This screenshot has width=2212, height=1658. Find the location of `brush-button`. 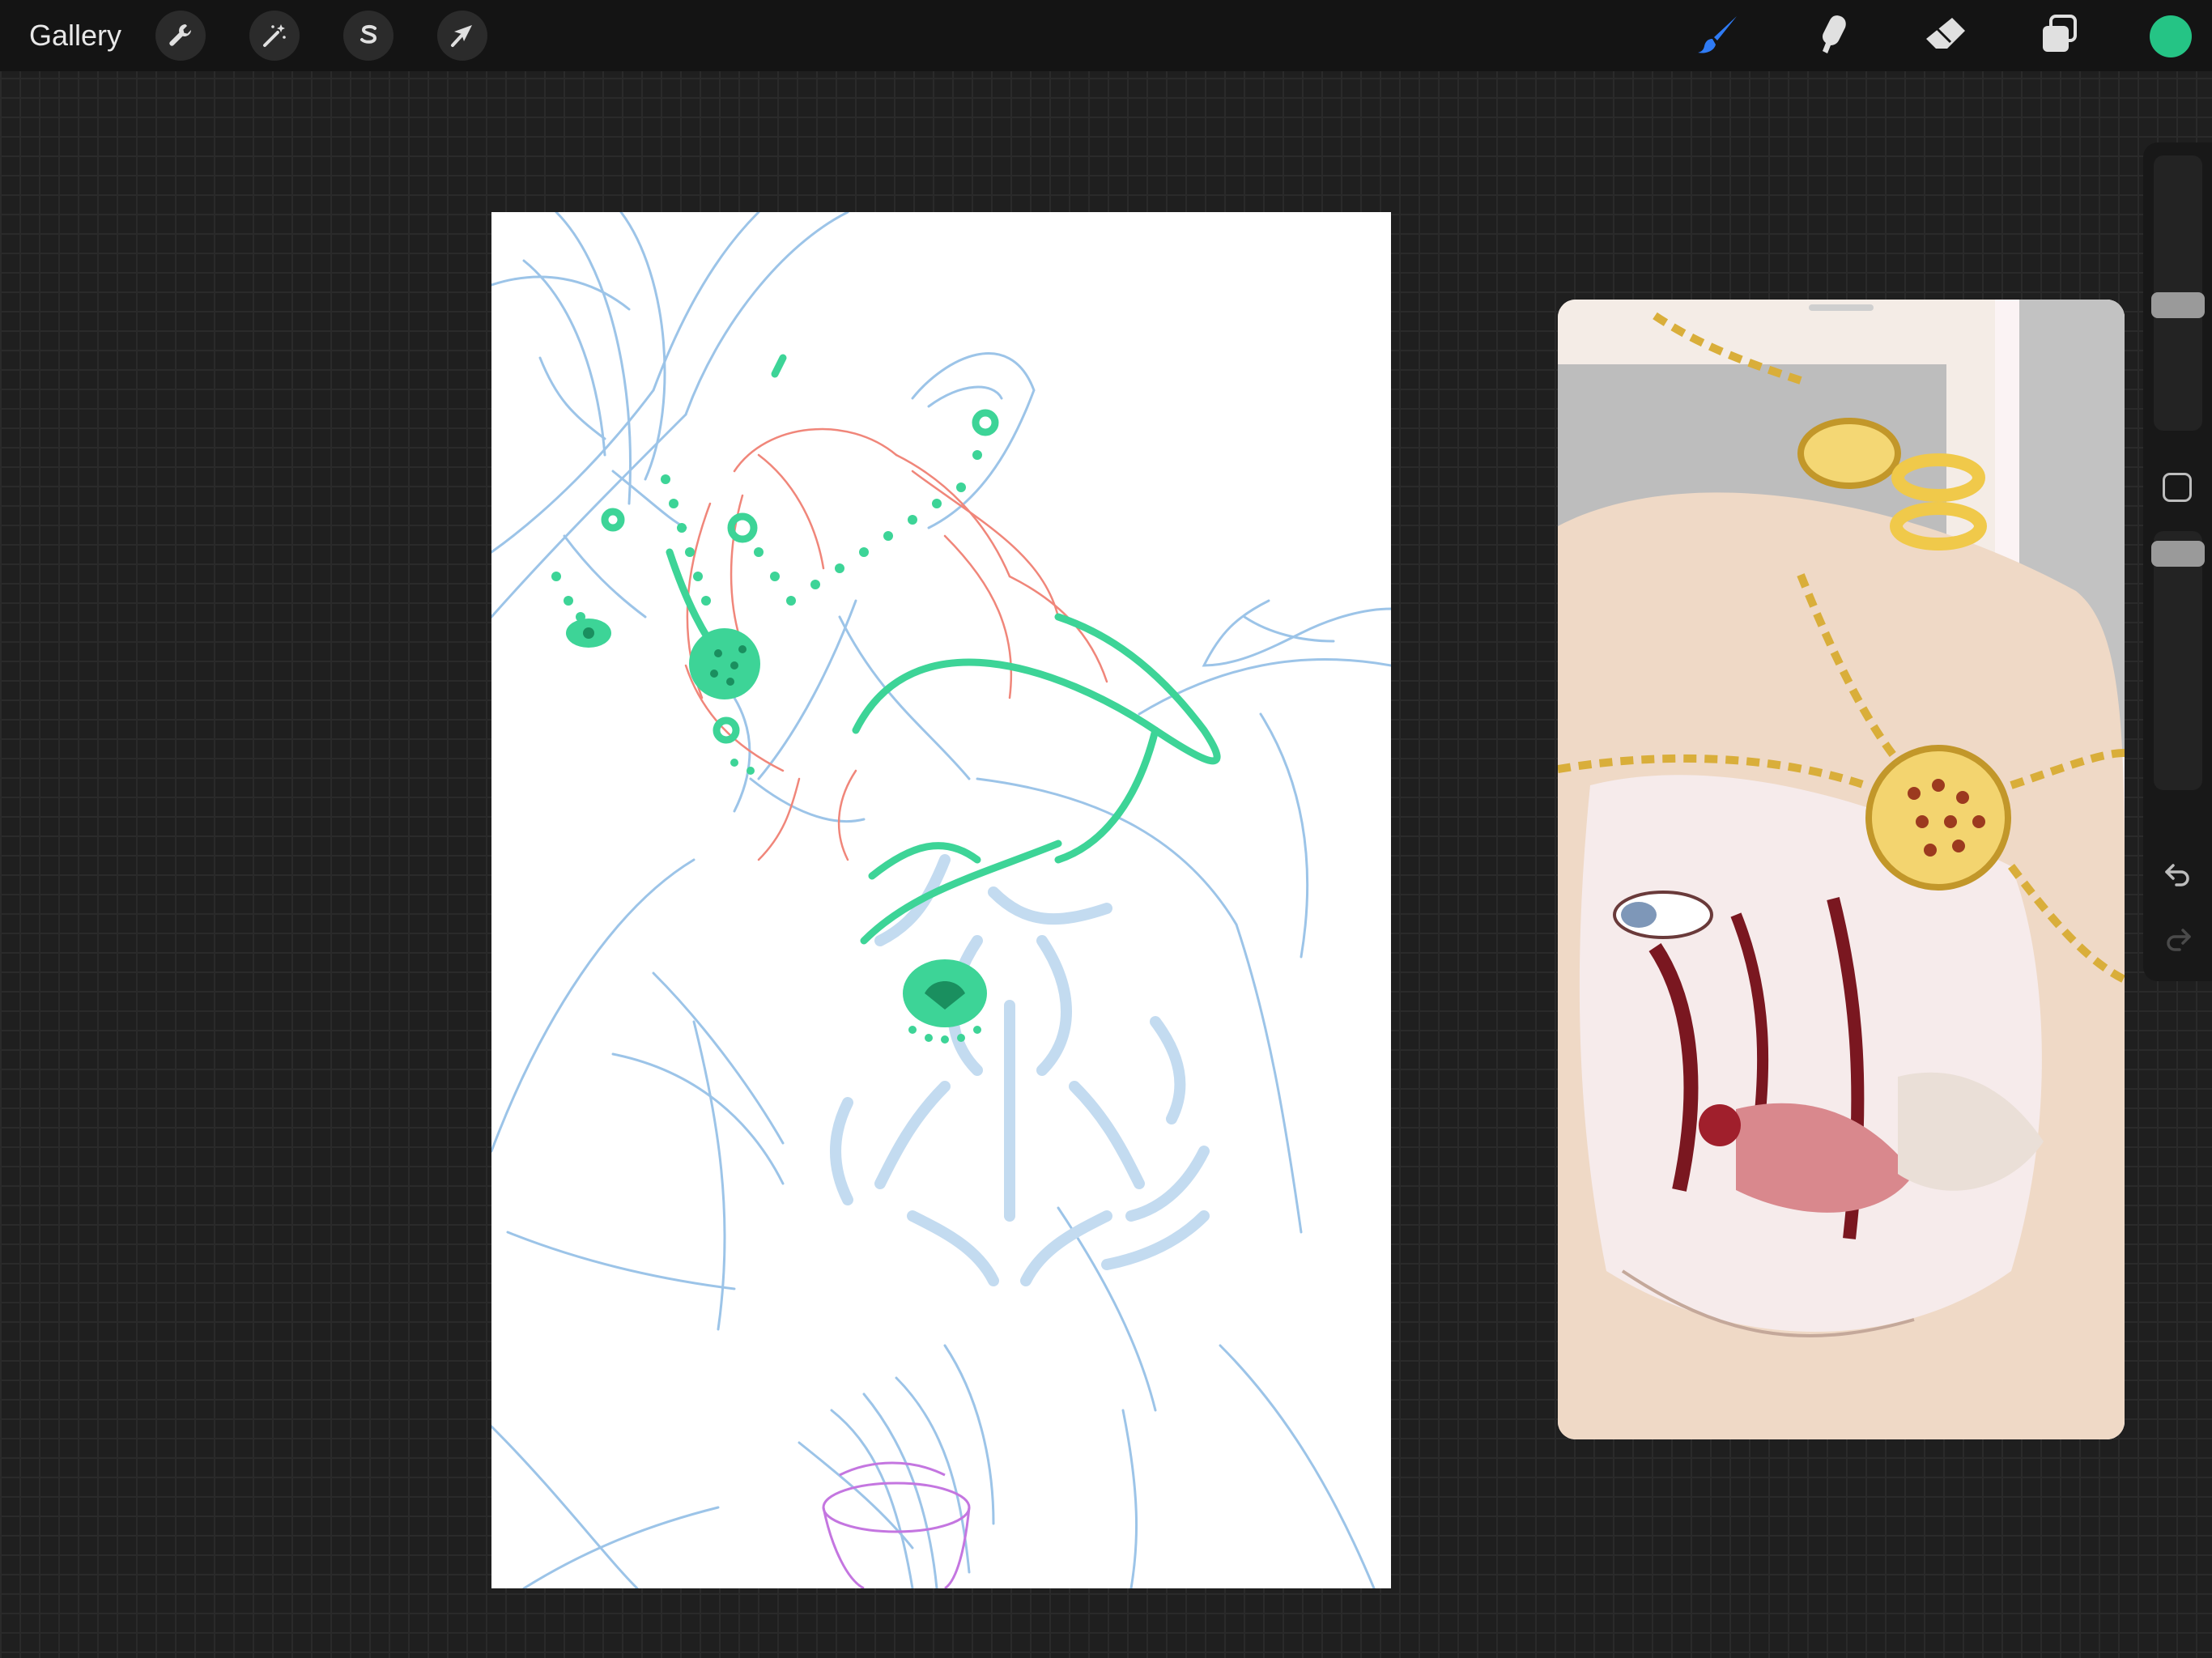

brush-button is located at coordinates (1719, 35).